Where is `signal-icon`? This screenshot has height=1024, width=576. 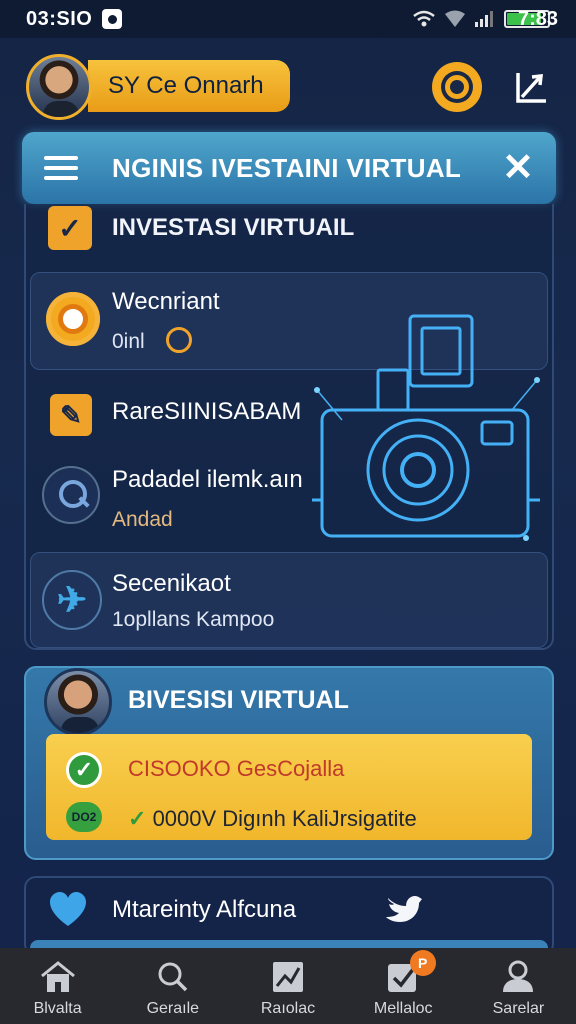 signal-icon is located at coordinates (483, 19).